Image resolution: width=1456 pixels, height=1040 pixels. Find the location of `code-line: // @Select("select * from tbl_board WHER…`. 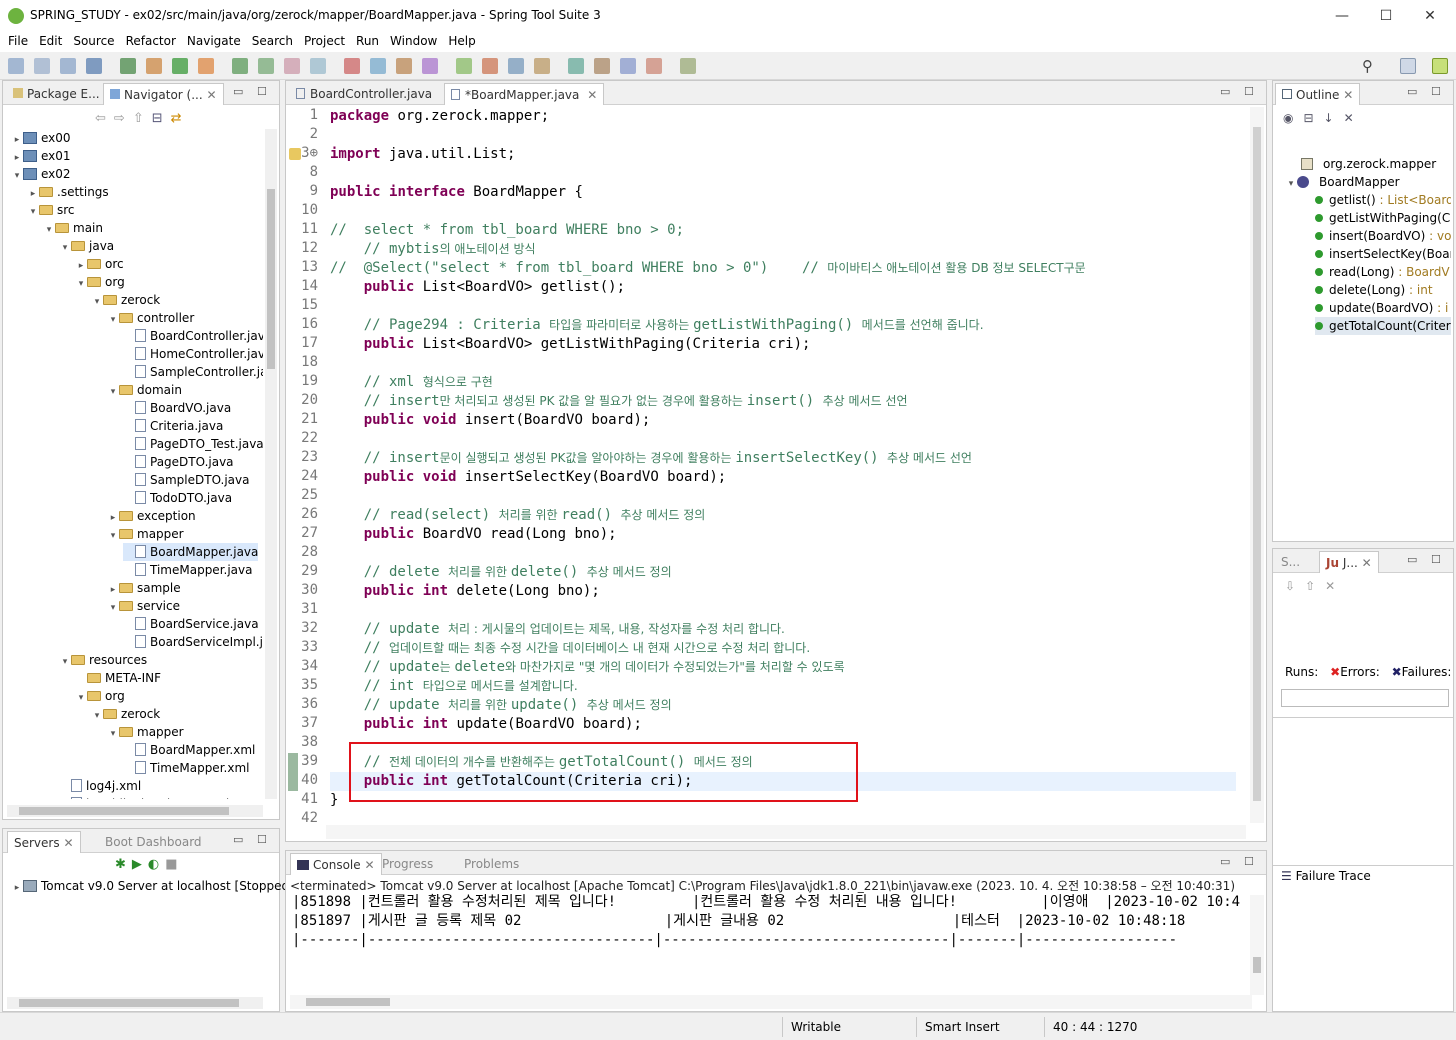

code-line: // @Select("select * from tbl_board WHER… is located at coordinates (708, 268).